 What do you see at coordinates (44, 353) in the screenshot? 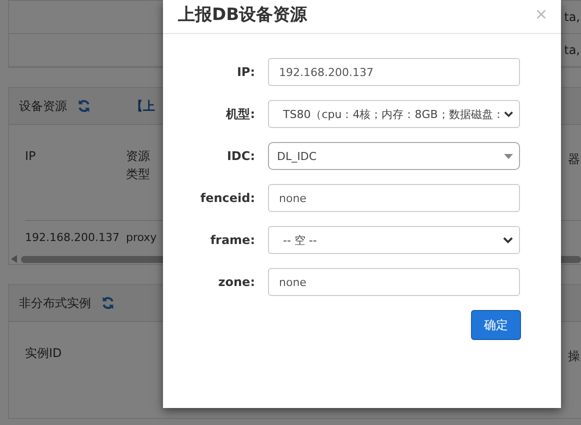
I see `column-header: 实例ID` at bounding box center [44, 353].